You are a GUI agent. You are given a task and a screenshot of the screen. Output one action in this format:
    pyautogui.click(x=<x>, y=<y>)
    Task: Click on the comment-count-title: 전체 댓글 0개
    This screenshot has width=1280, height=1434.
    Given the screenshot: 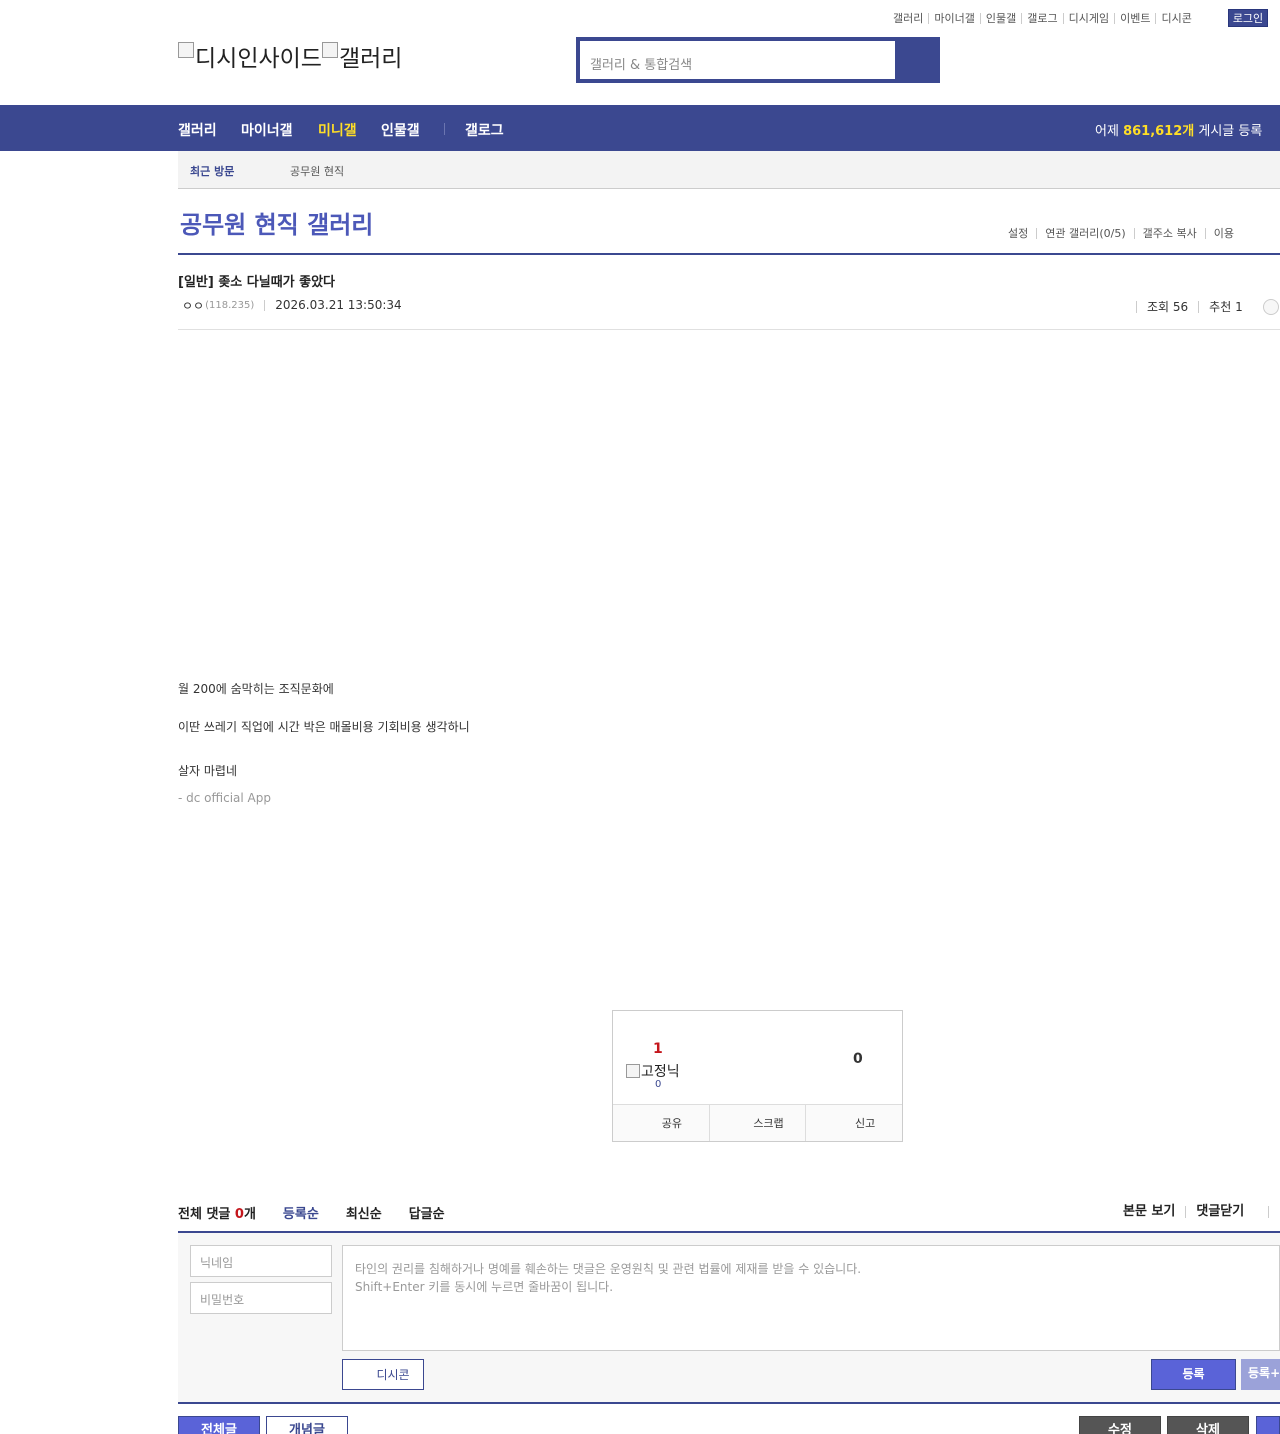 What is the action you would take?
    pyautogui.click(x=217, y=1214)
    